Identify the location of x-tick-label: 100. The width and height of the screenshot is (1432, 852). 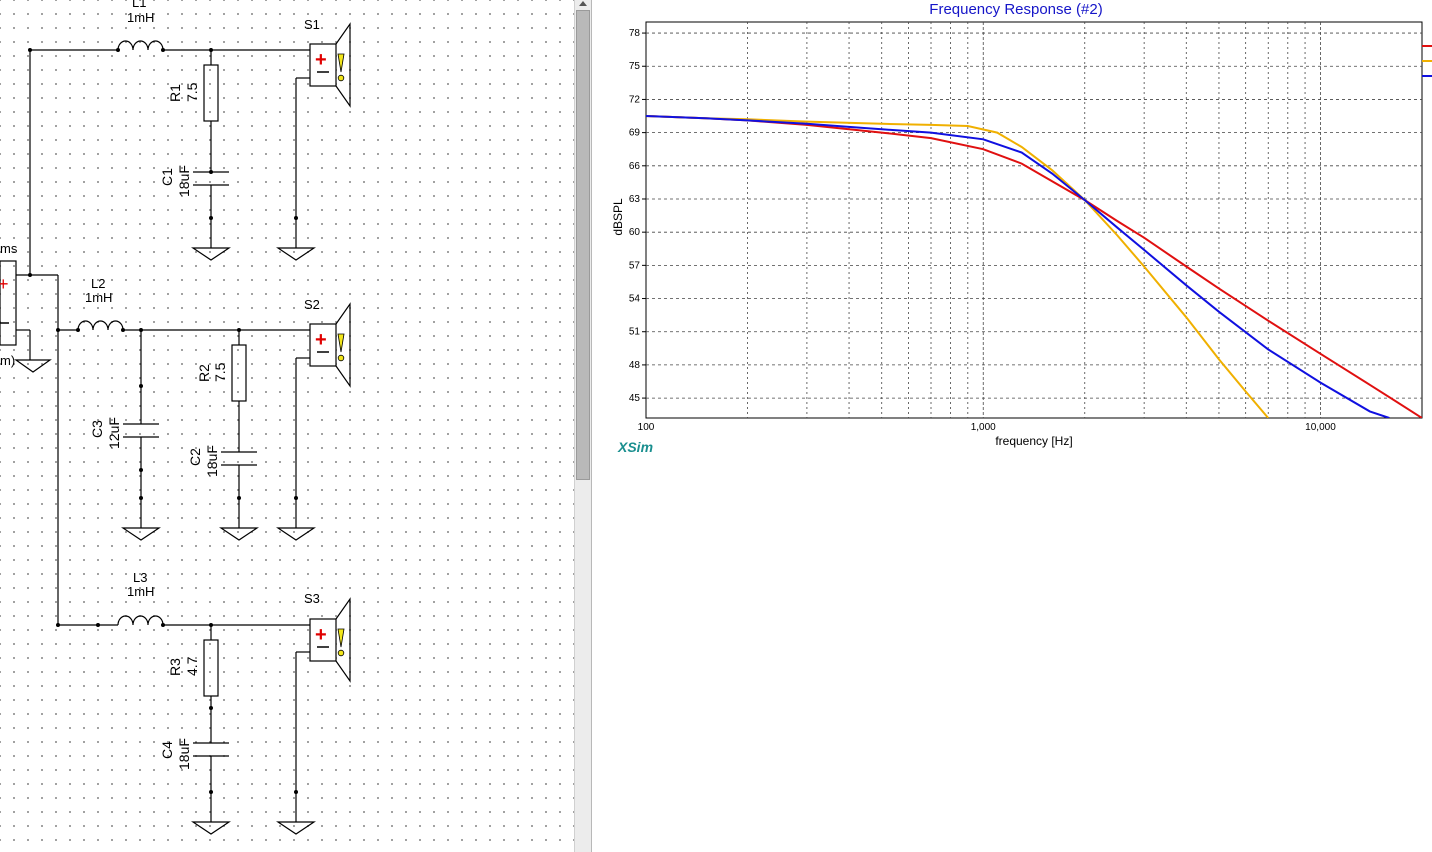
(646, 427).